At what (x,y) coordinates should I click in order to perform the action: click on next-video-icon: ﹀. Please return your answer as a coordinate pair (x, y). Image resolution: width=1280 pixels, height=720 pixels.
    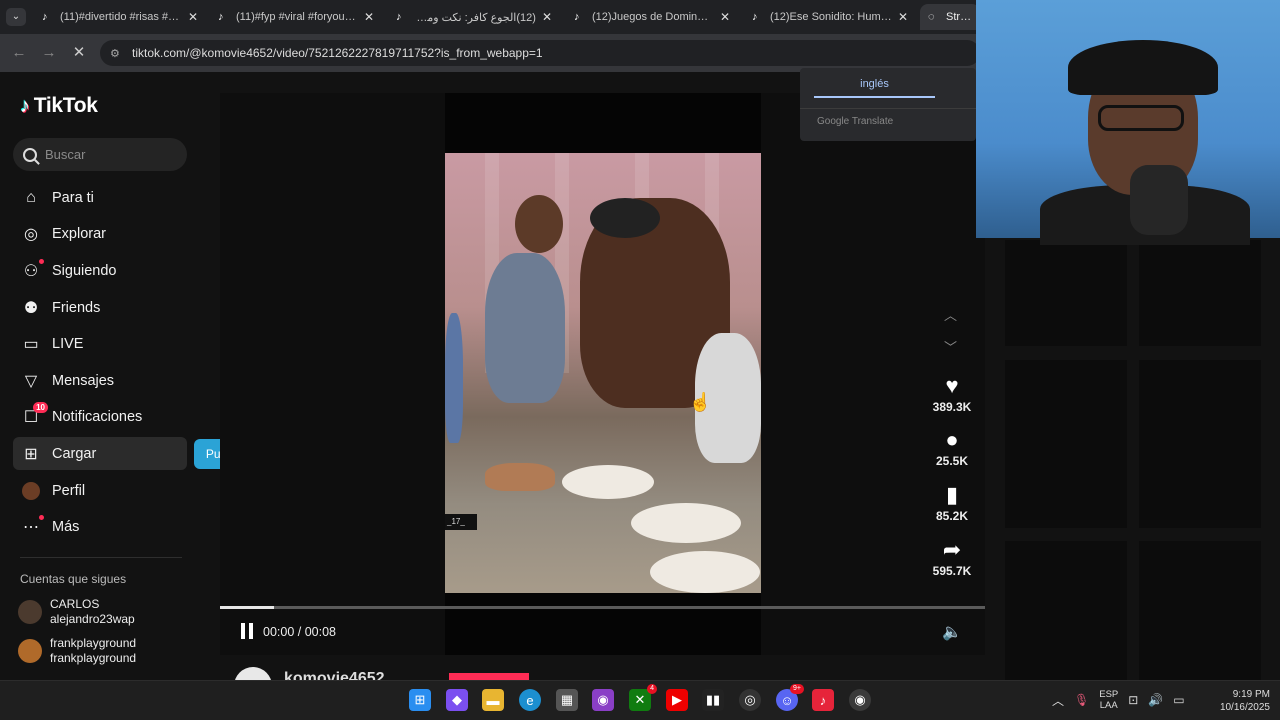
    Looking at the image, I should click on (950, 346).